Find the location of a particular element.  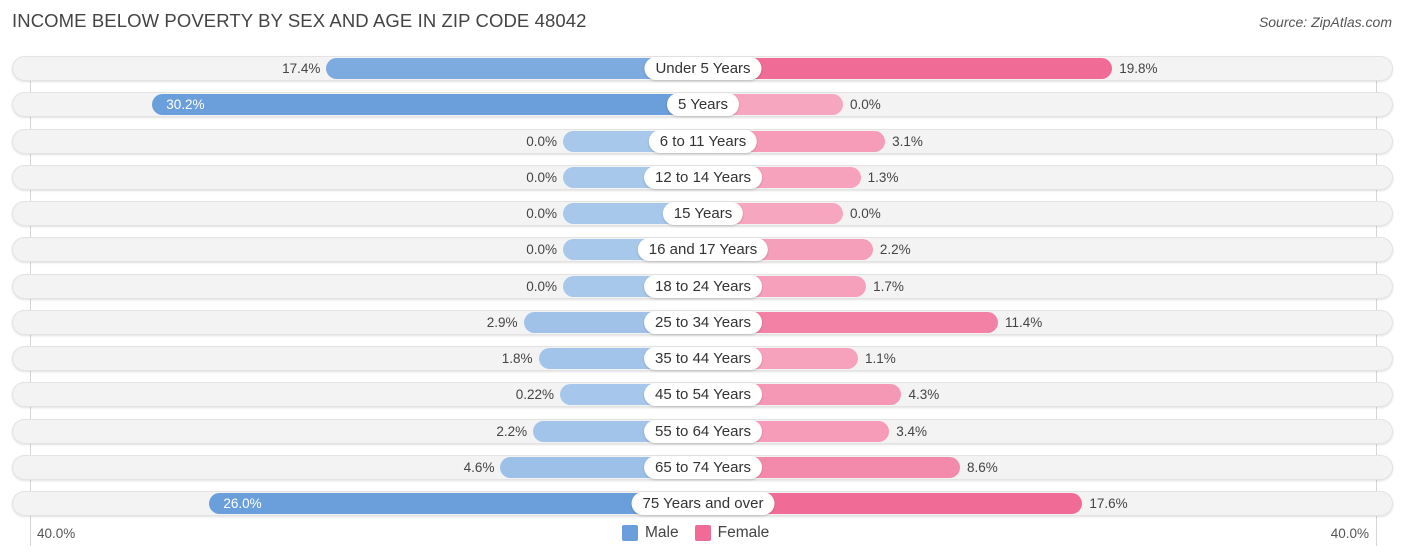

value-label-female: 4.3% is located at coordinates (924, 395).